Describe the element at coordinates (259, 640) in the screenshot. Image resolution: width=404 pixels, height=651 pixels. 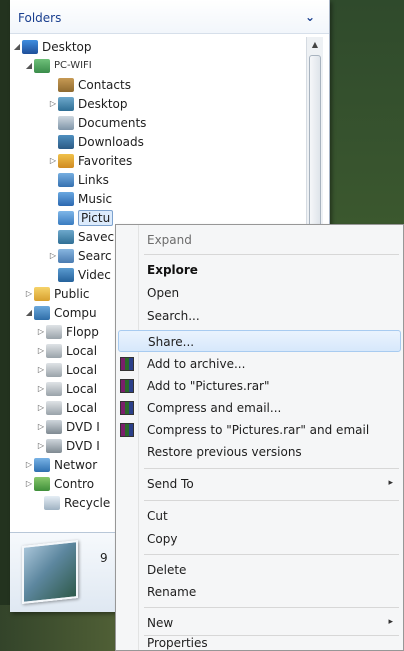
I see `menu-item-properties: Properties` at that location.